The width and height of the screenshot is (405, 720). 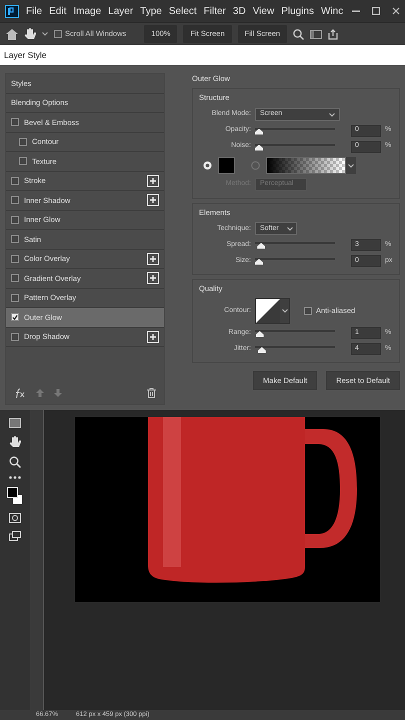 I want to click on home-icon, so click(x=12, y=34).